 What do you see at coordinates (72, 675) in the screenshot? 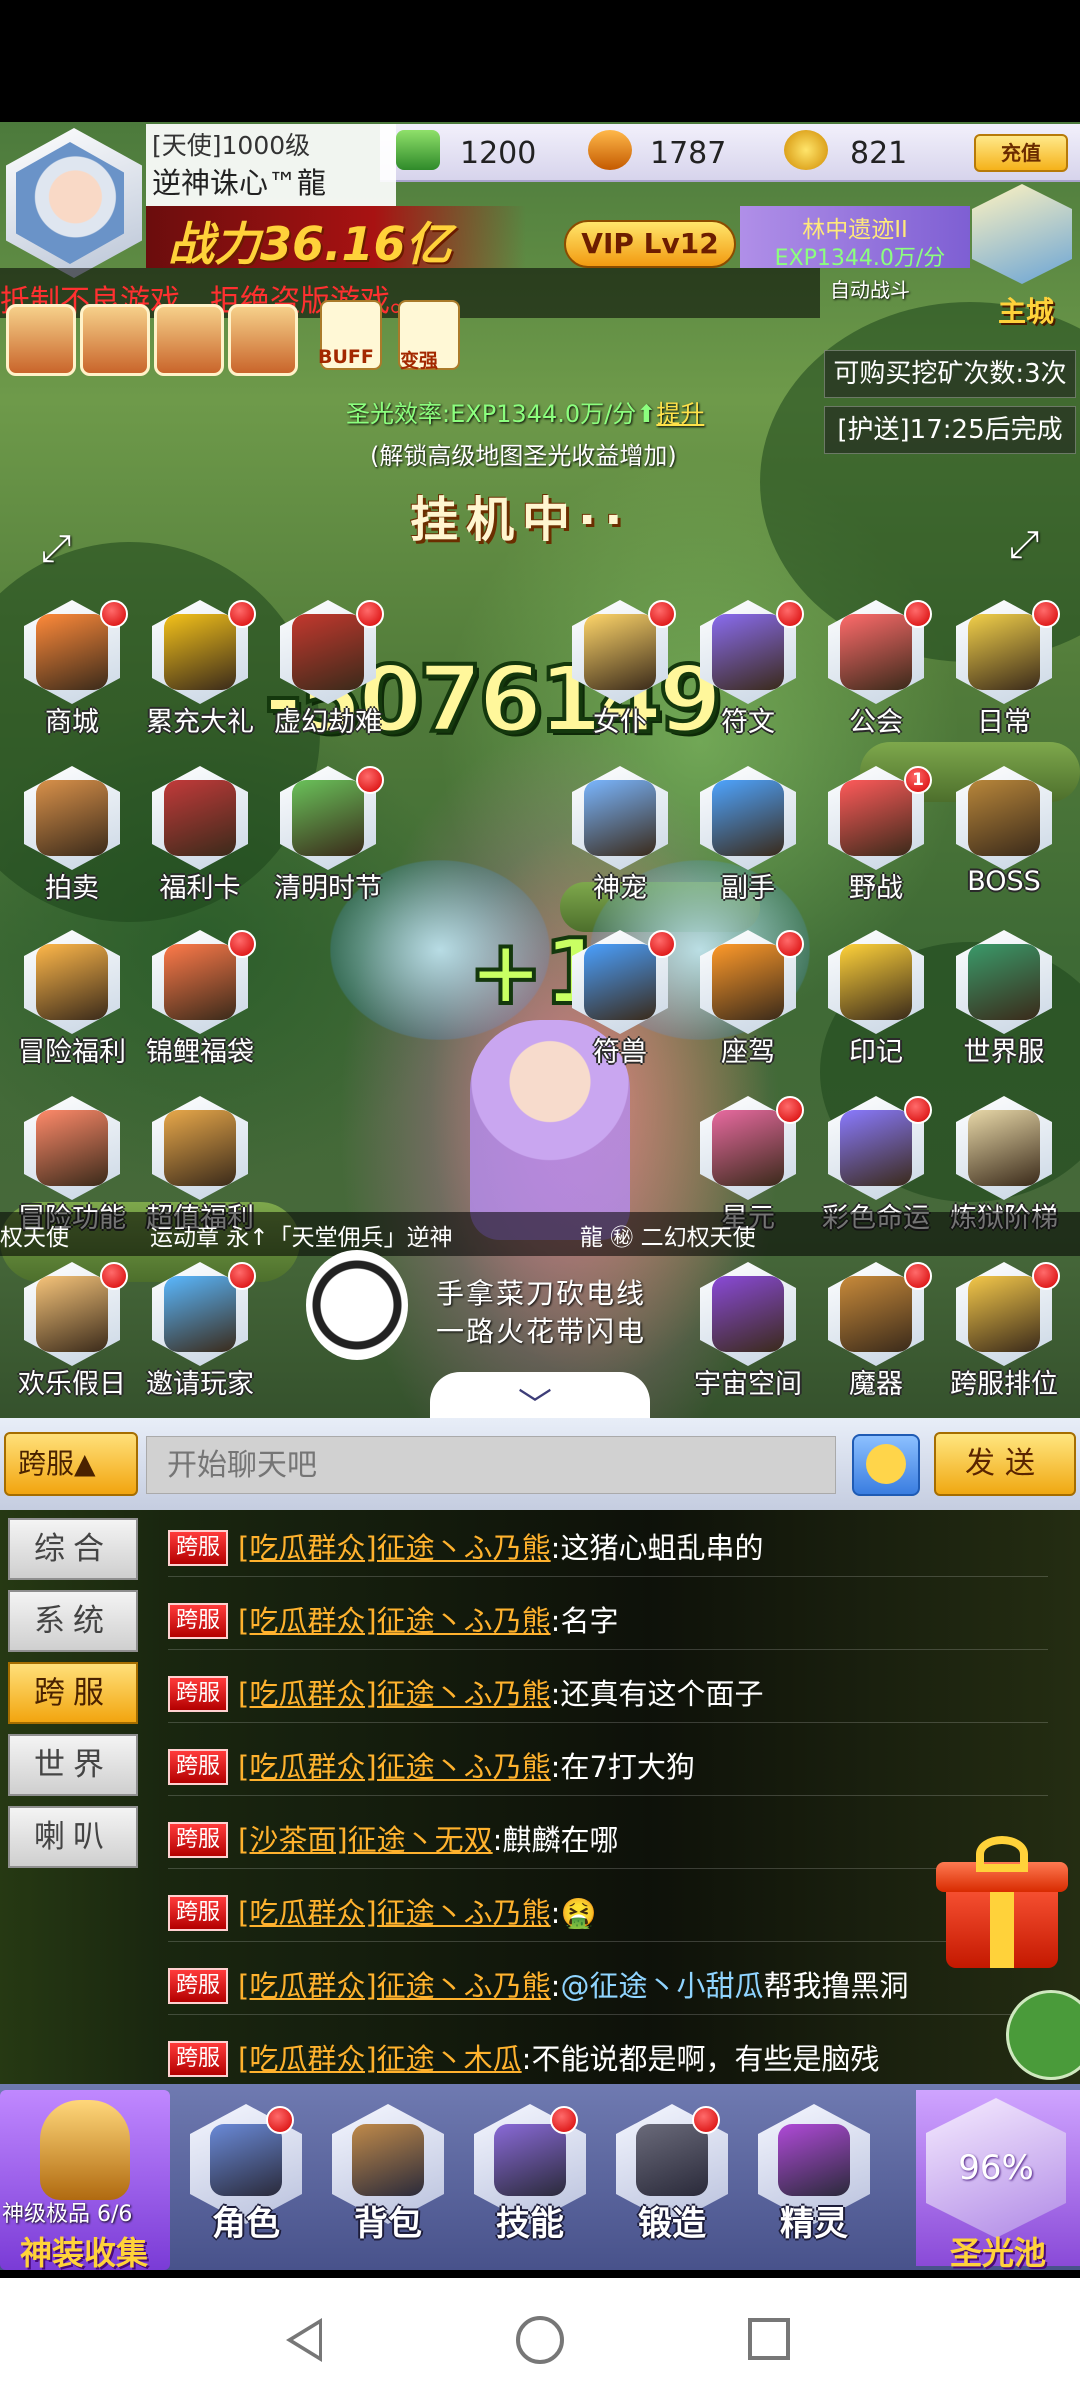
I see `feature-1-button: 商城` at bounding box center [72, 675].